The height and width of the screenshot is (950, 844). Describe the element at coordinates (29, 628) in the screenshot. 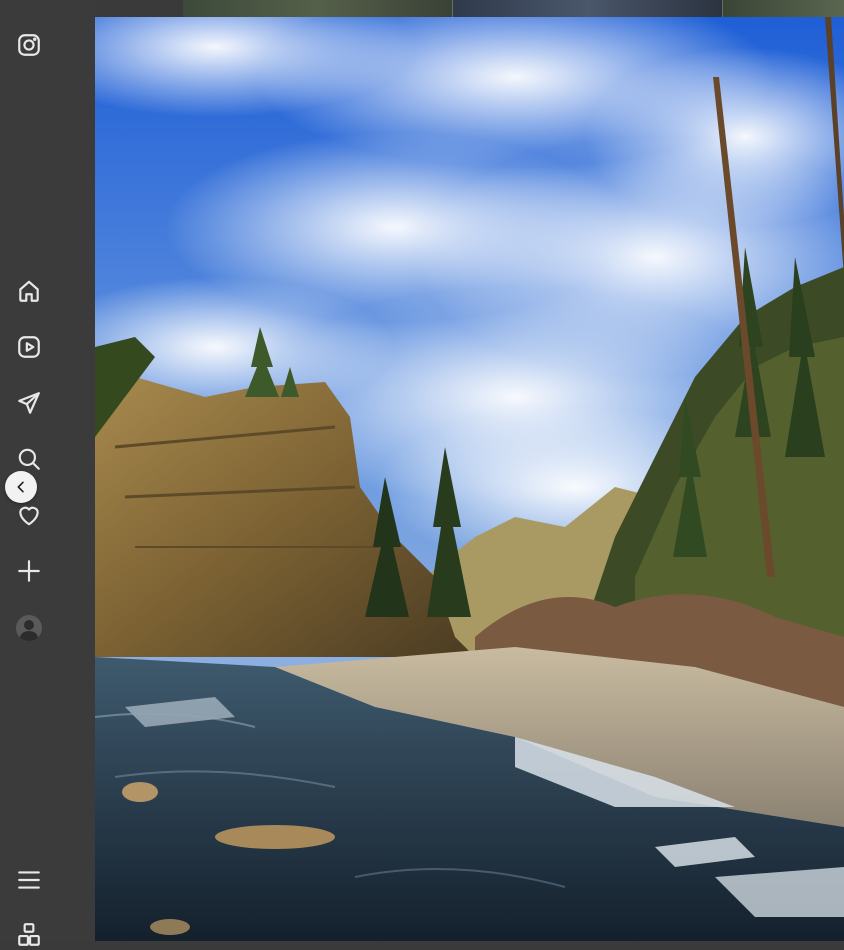

I see `profile-avatar-icon` at that location.